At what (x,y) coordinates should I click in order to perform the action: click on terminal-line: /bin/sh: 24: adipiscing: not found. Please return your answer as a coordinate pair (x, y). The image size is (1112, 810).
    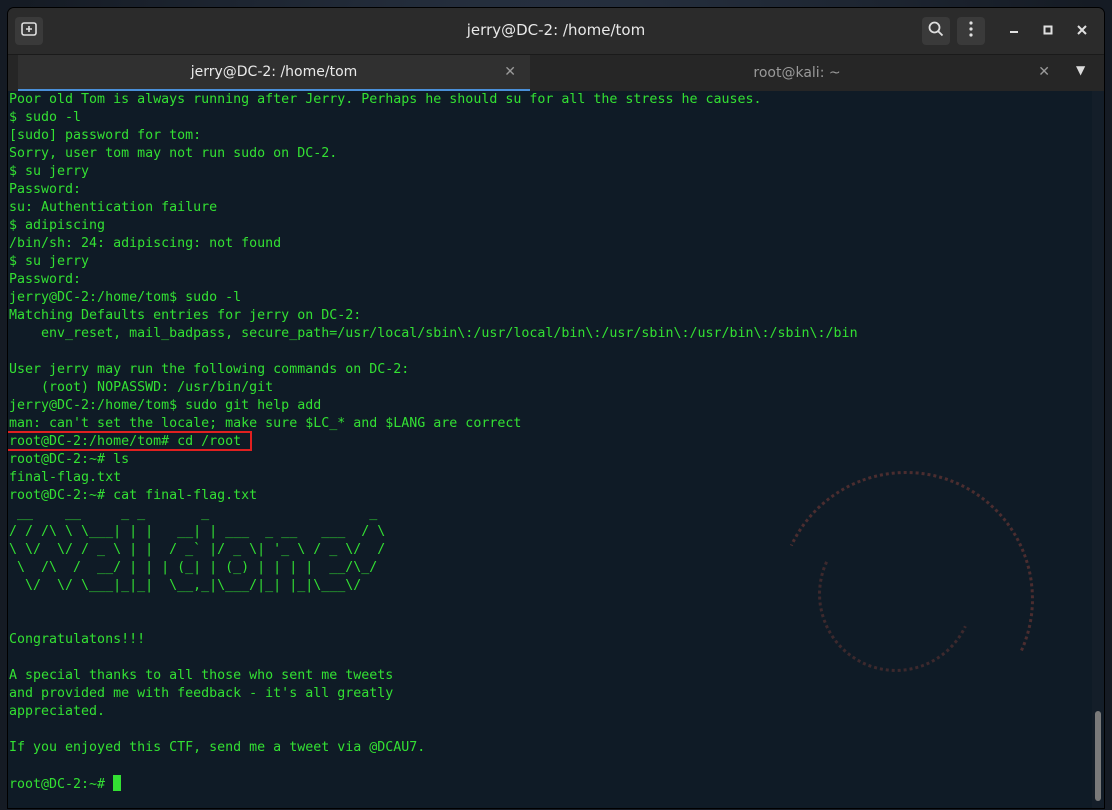
    Looking at the image, I should click on (145, 243).